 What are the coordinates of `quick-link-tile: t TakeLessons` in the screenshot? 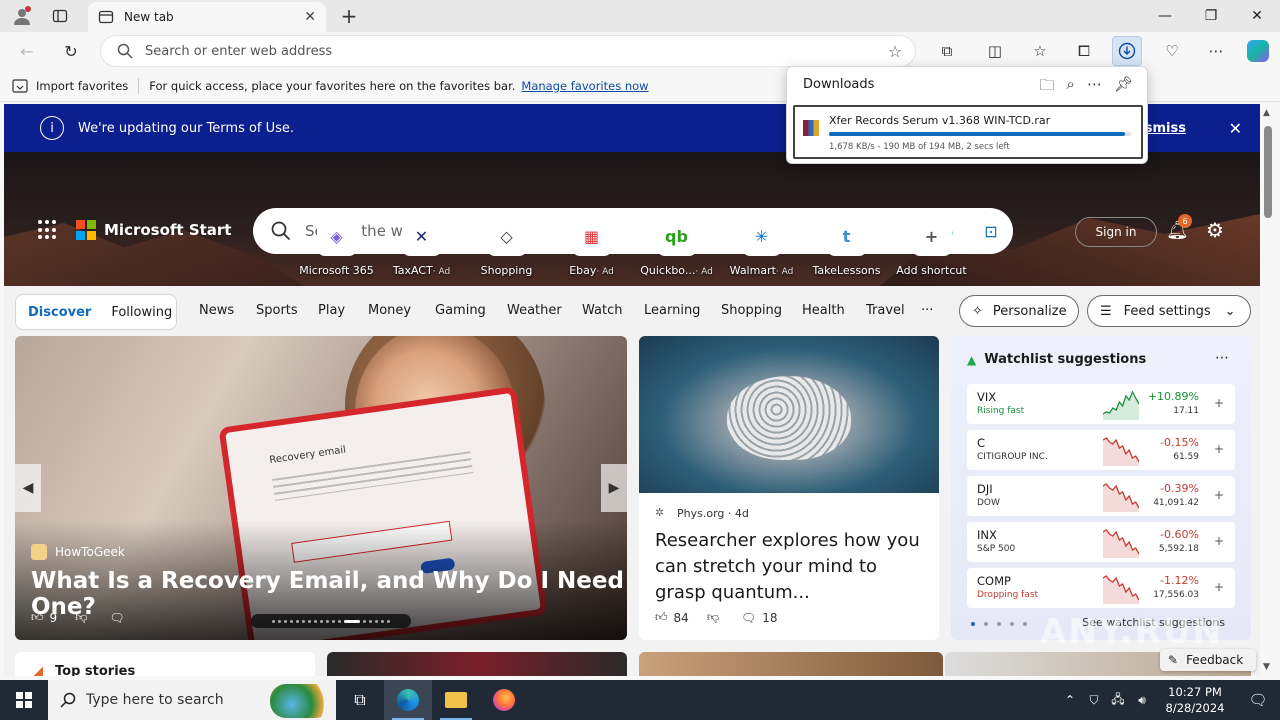 It's located at (846, 246).